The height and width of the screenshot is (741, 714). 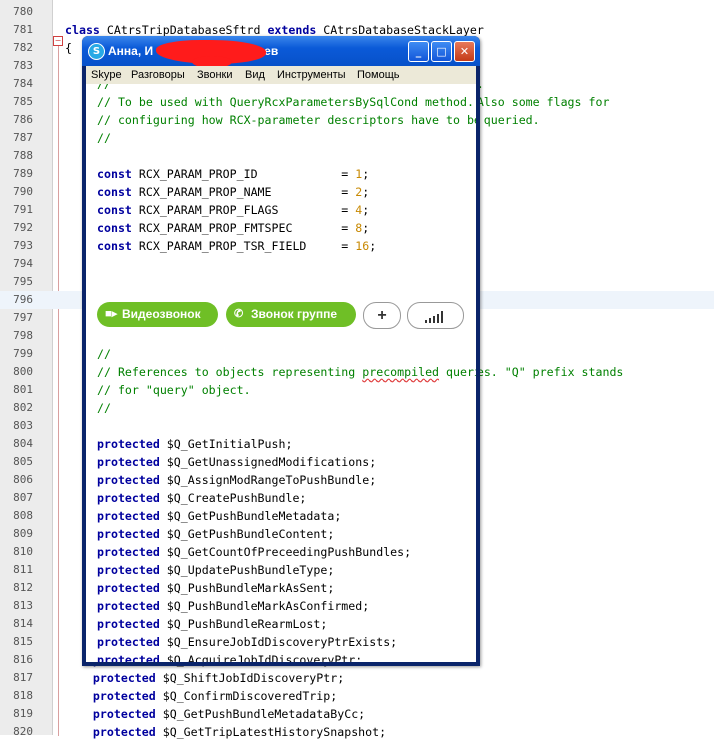 What do you see at coordinates (23, 731) in the screenshot?
I see `line-number: 820` at bounding box center [23, 731].